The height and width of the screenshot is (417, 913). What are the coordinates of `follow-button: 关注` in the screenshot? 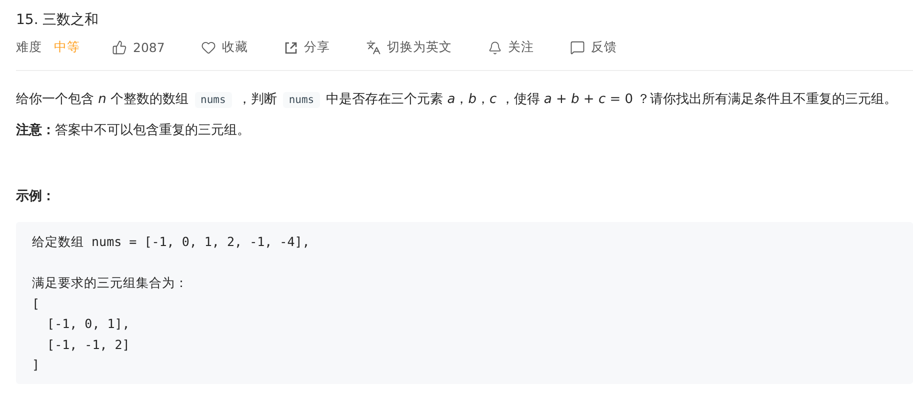 It's located at (511, 47).